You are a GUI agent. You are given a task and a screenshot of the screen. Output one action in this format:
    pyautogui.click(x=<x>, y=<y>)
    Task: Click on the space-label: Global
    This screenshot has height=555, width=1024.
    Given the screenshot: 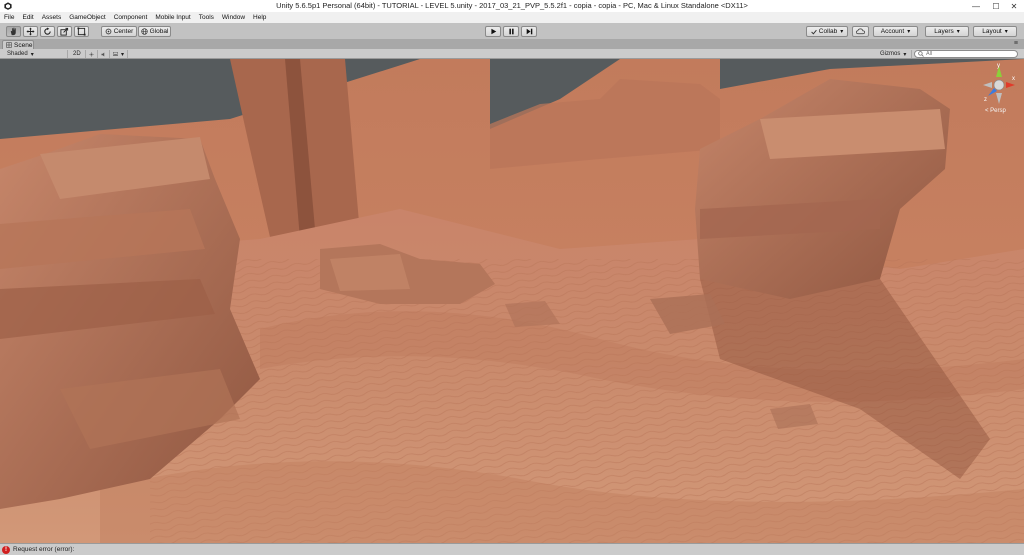 What is the action you would take?
    pyautogui.click(x=159, y=31)
    